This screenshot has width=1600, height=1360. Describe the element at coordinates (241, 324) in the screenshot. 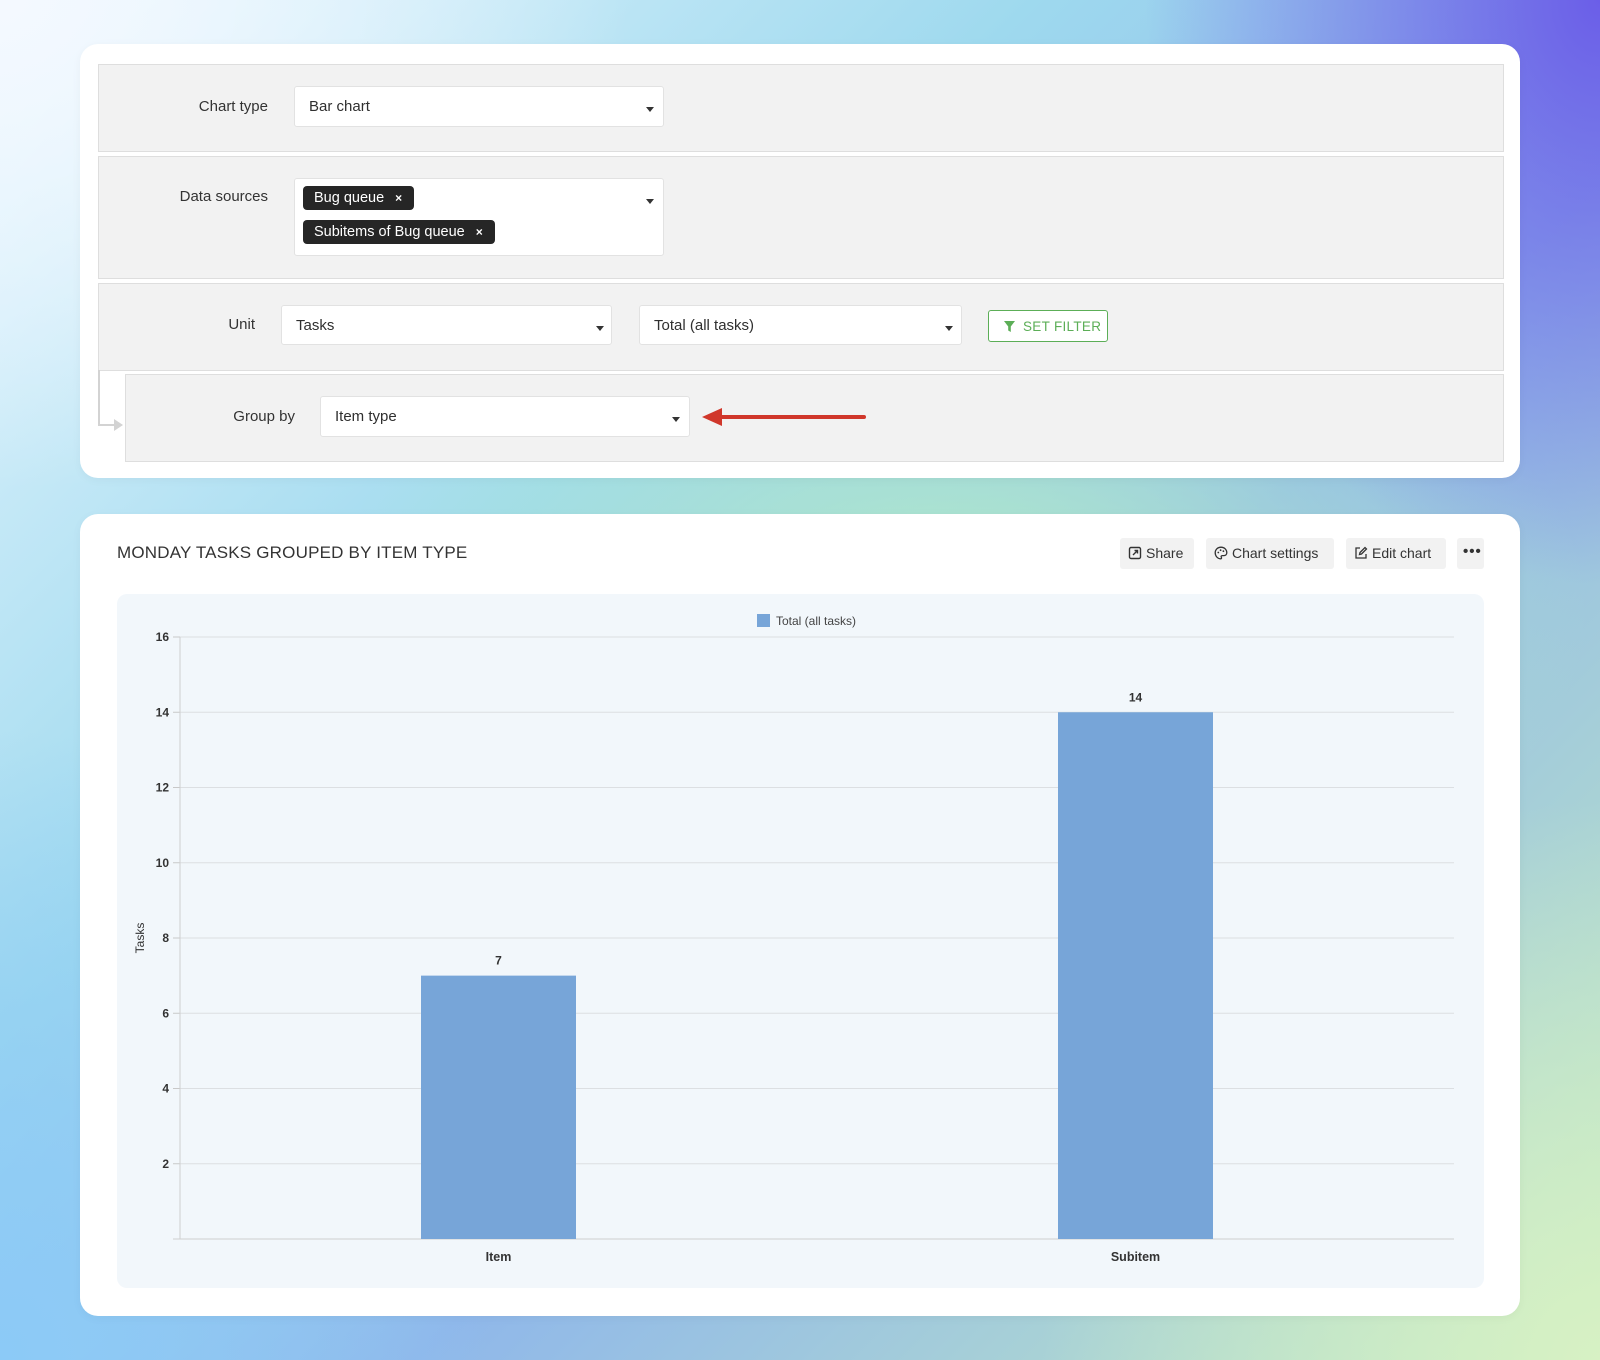

I see `unit-label: Unit` at that location.